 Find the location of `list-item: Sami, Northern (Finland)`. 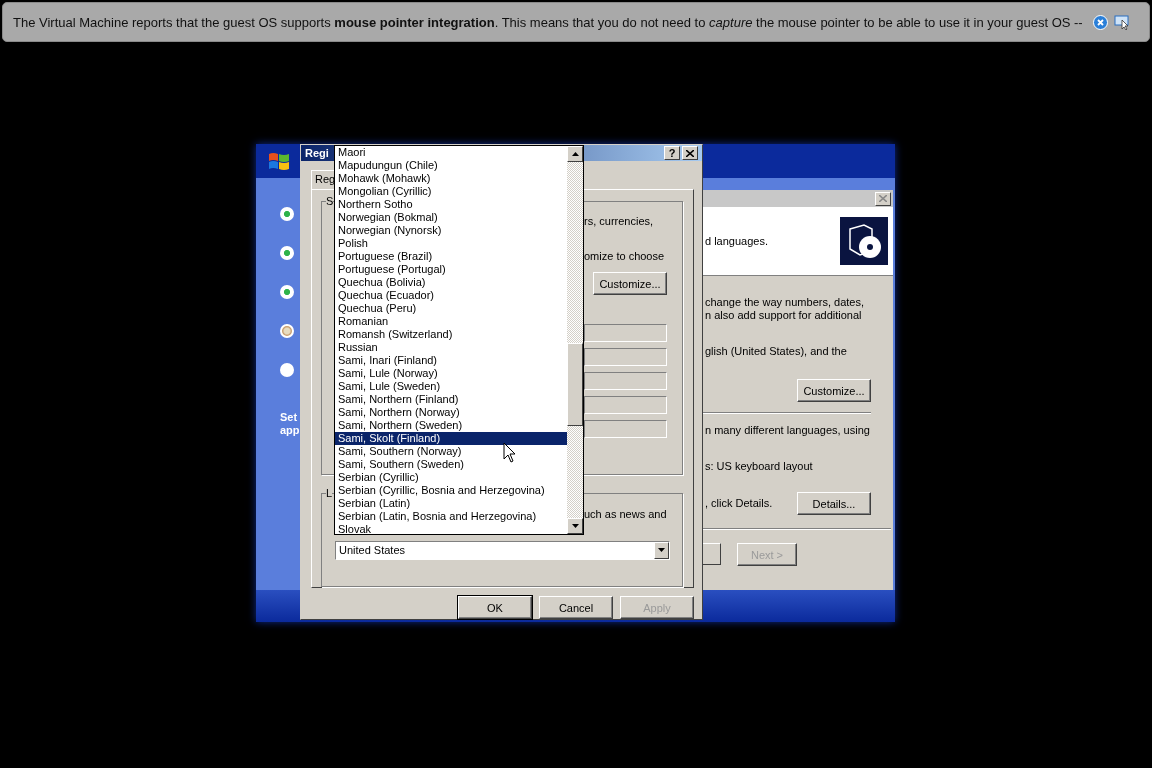

list-item: Sami, Northern (Finland) is located at coordinates (451, 399).